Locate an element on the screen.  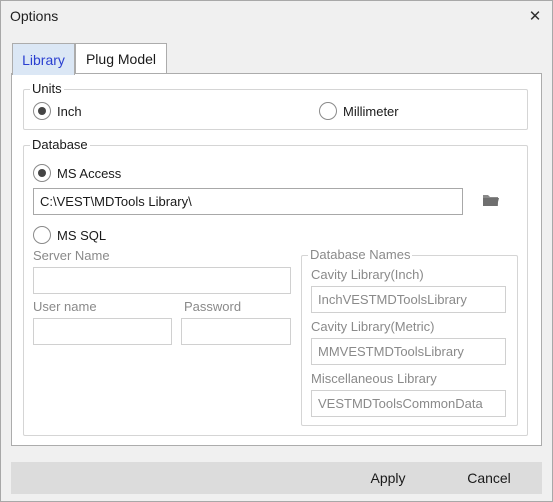
ms-sql-radio-label: MS SQL is located at coordinates (82, 235).